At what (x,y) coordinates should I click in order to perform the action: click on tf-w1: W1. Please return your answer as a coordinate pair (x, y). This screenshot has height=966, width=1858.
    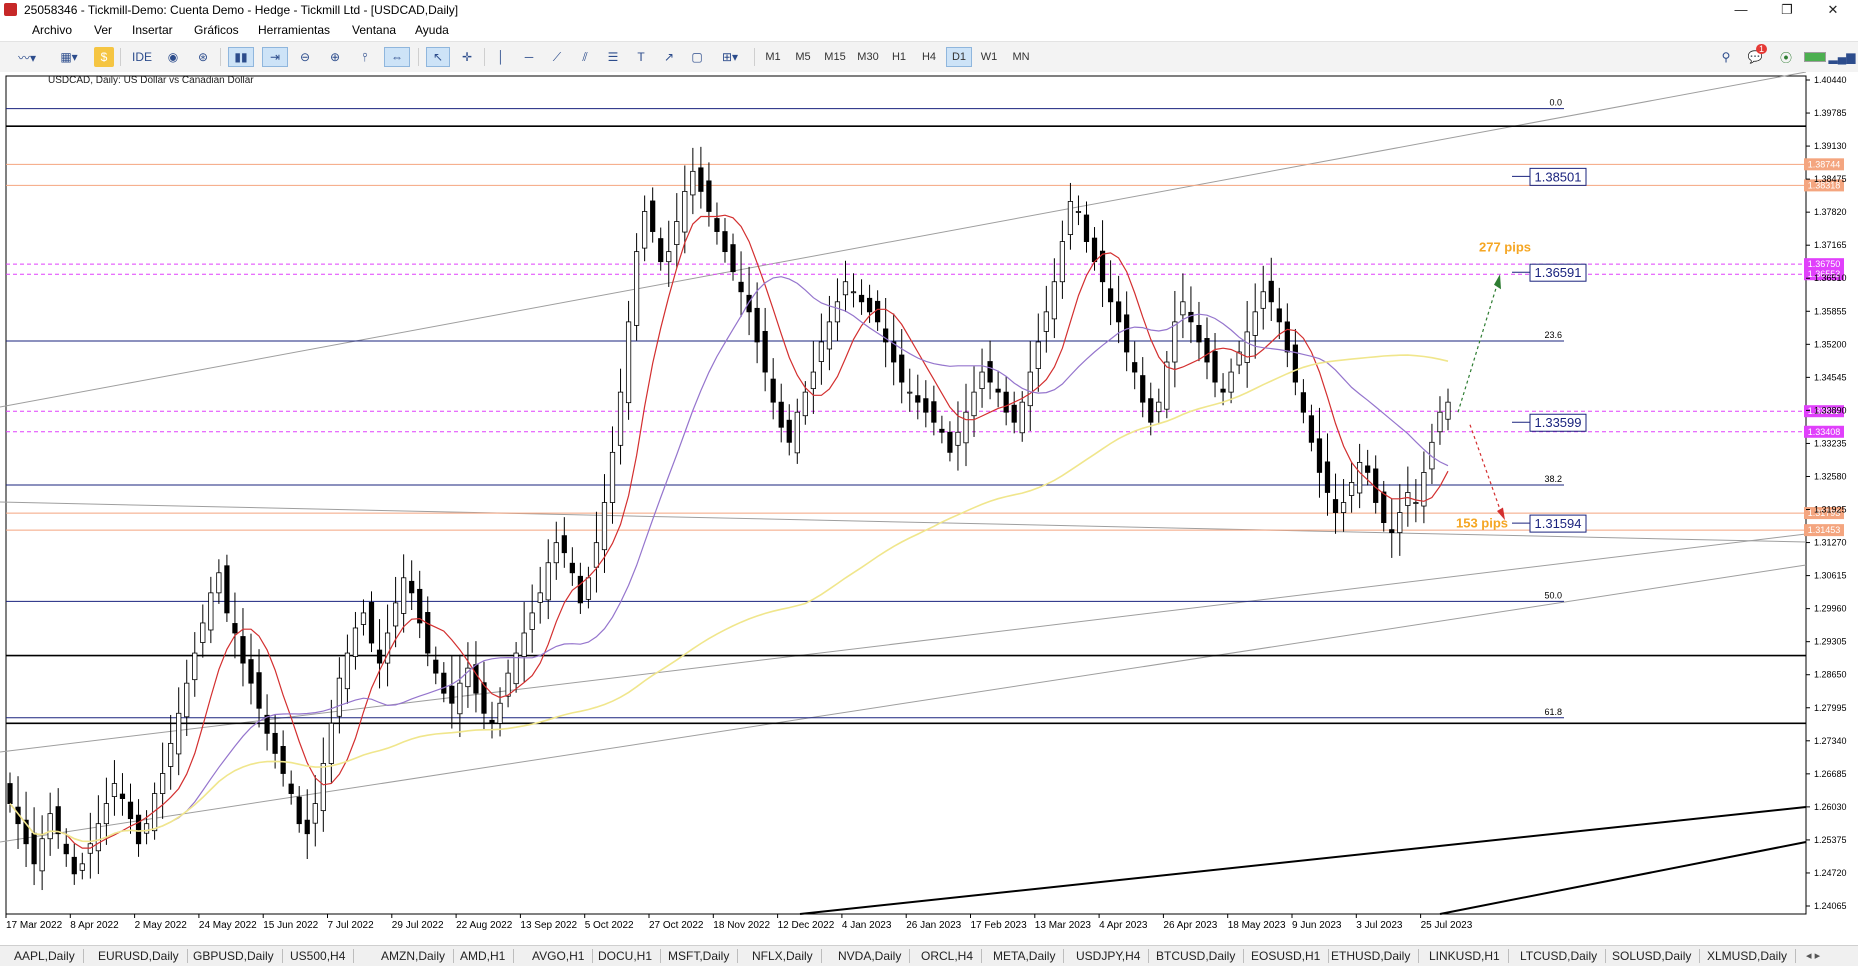
    Looking at the image, I should click on (989, 57).